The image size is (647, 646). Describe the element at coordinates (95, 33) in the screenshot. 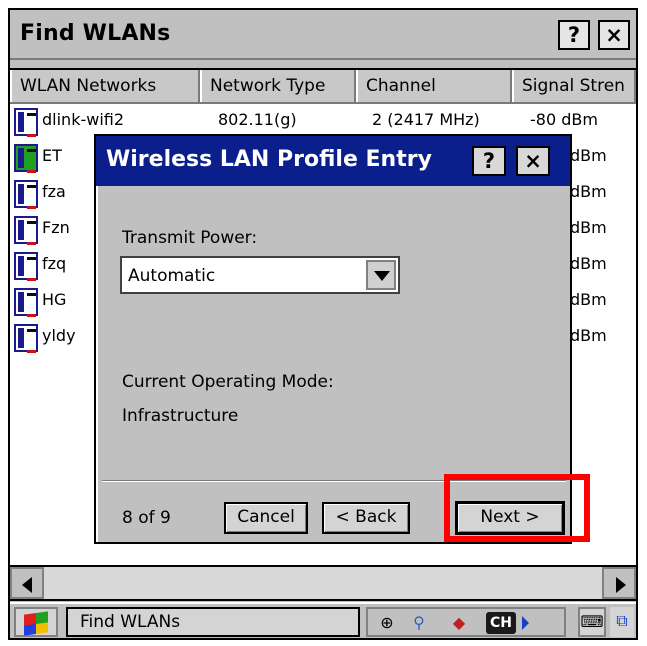

I see `window-title: Find WLANs` at that location.